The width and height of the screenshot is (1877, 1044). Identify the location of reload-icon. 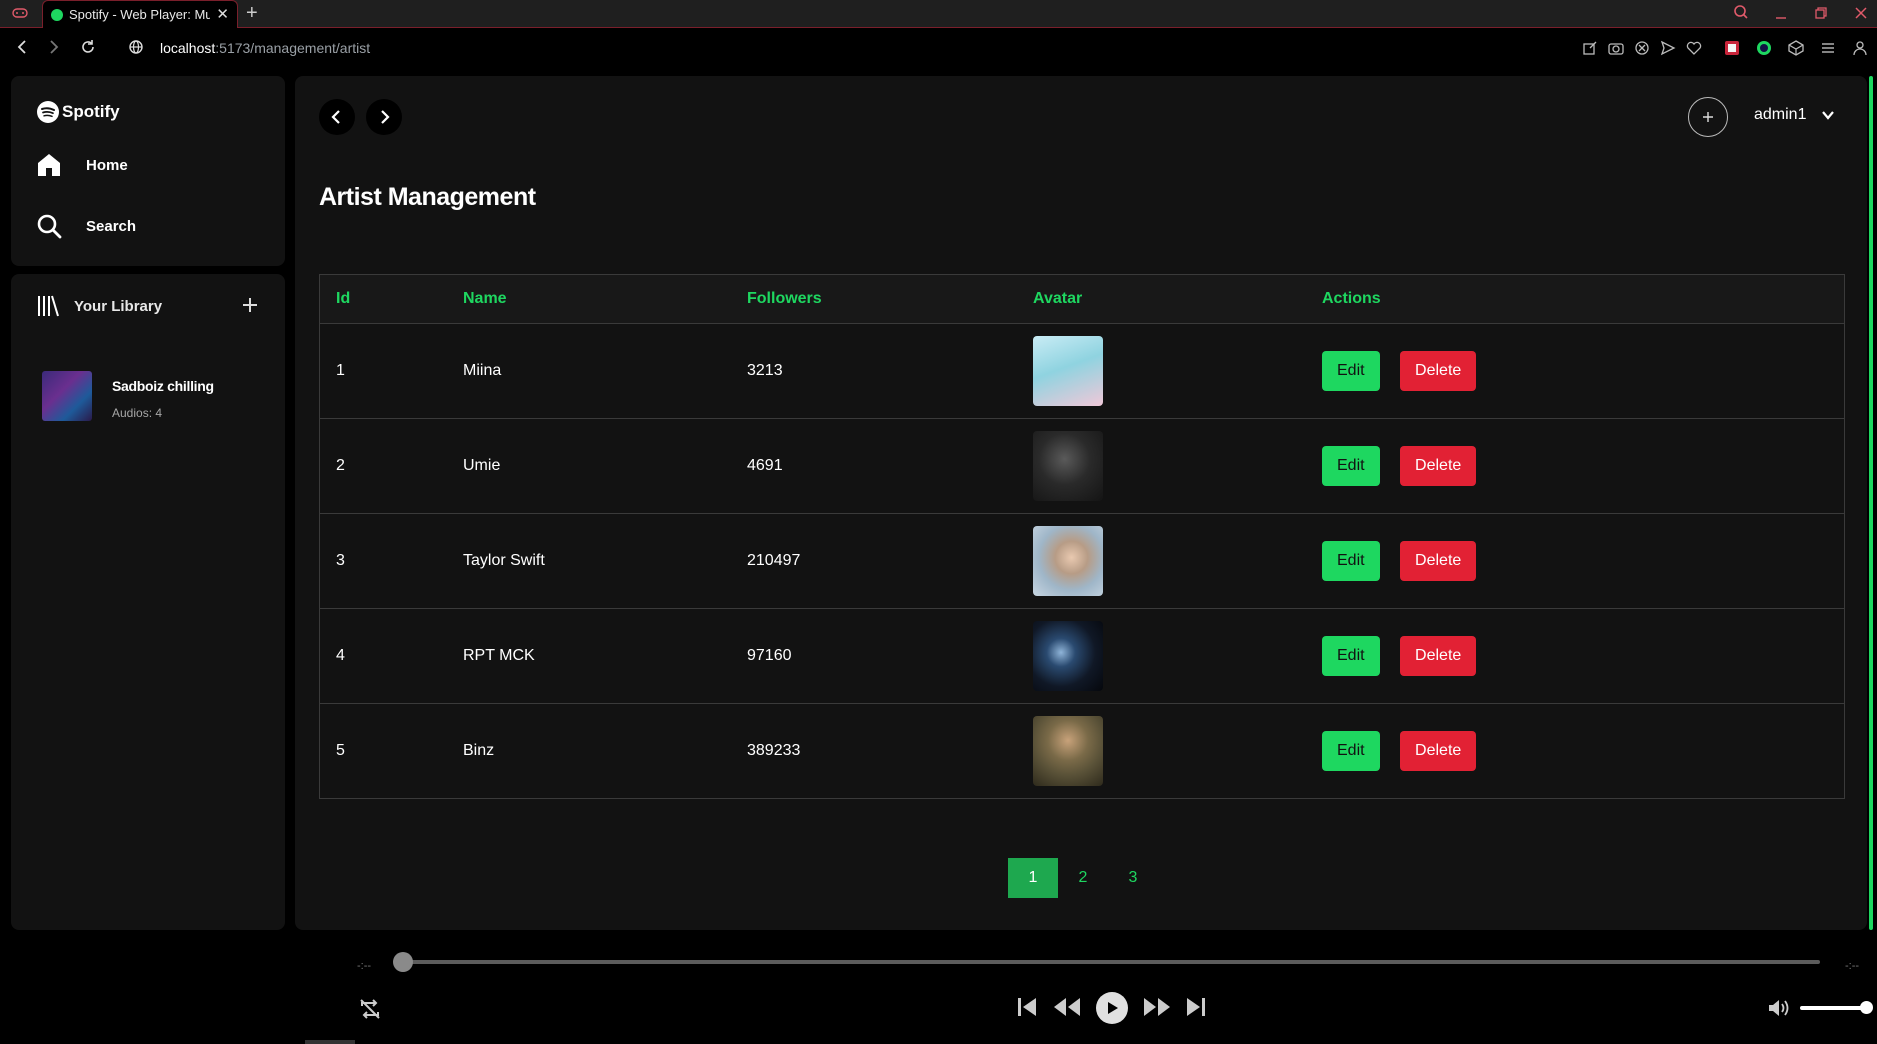
(88, 47).